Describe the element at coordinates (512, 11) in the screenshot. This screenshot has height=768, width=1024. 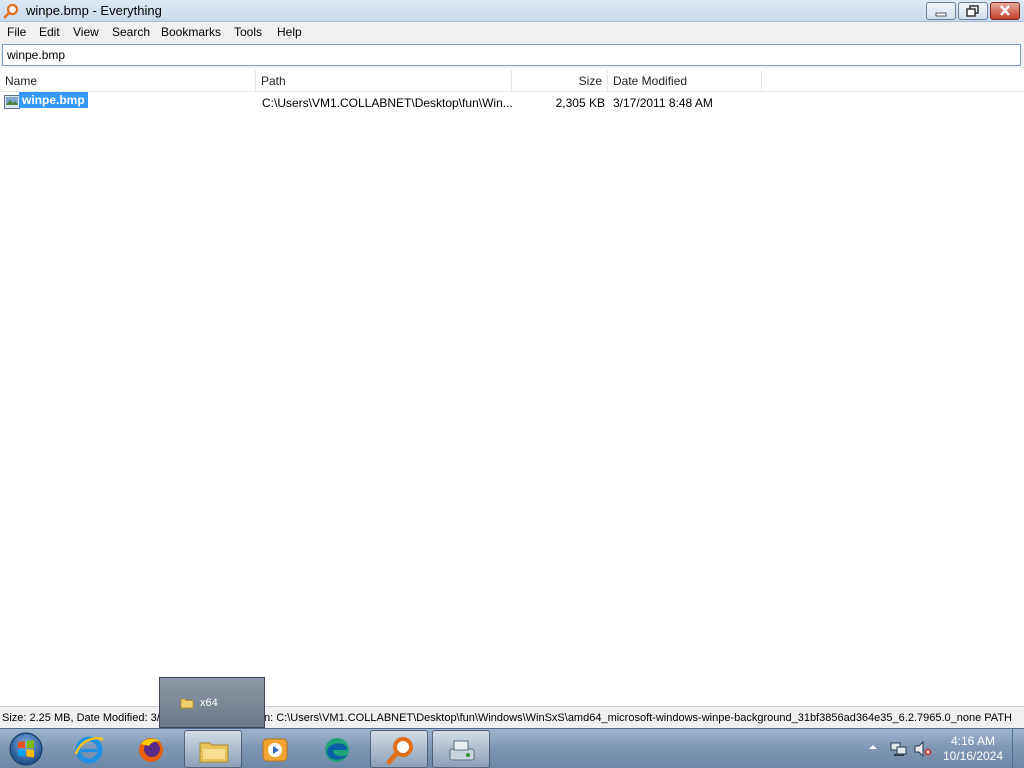
I see `title-bar: winpe.bmp - Everything` at that location.